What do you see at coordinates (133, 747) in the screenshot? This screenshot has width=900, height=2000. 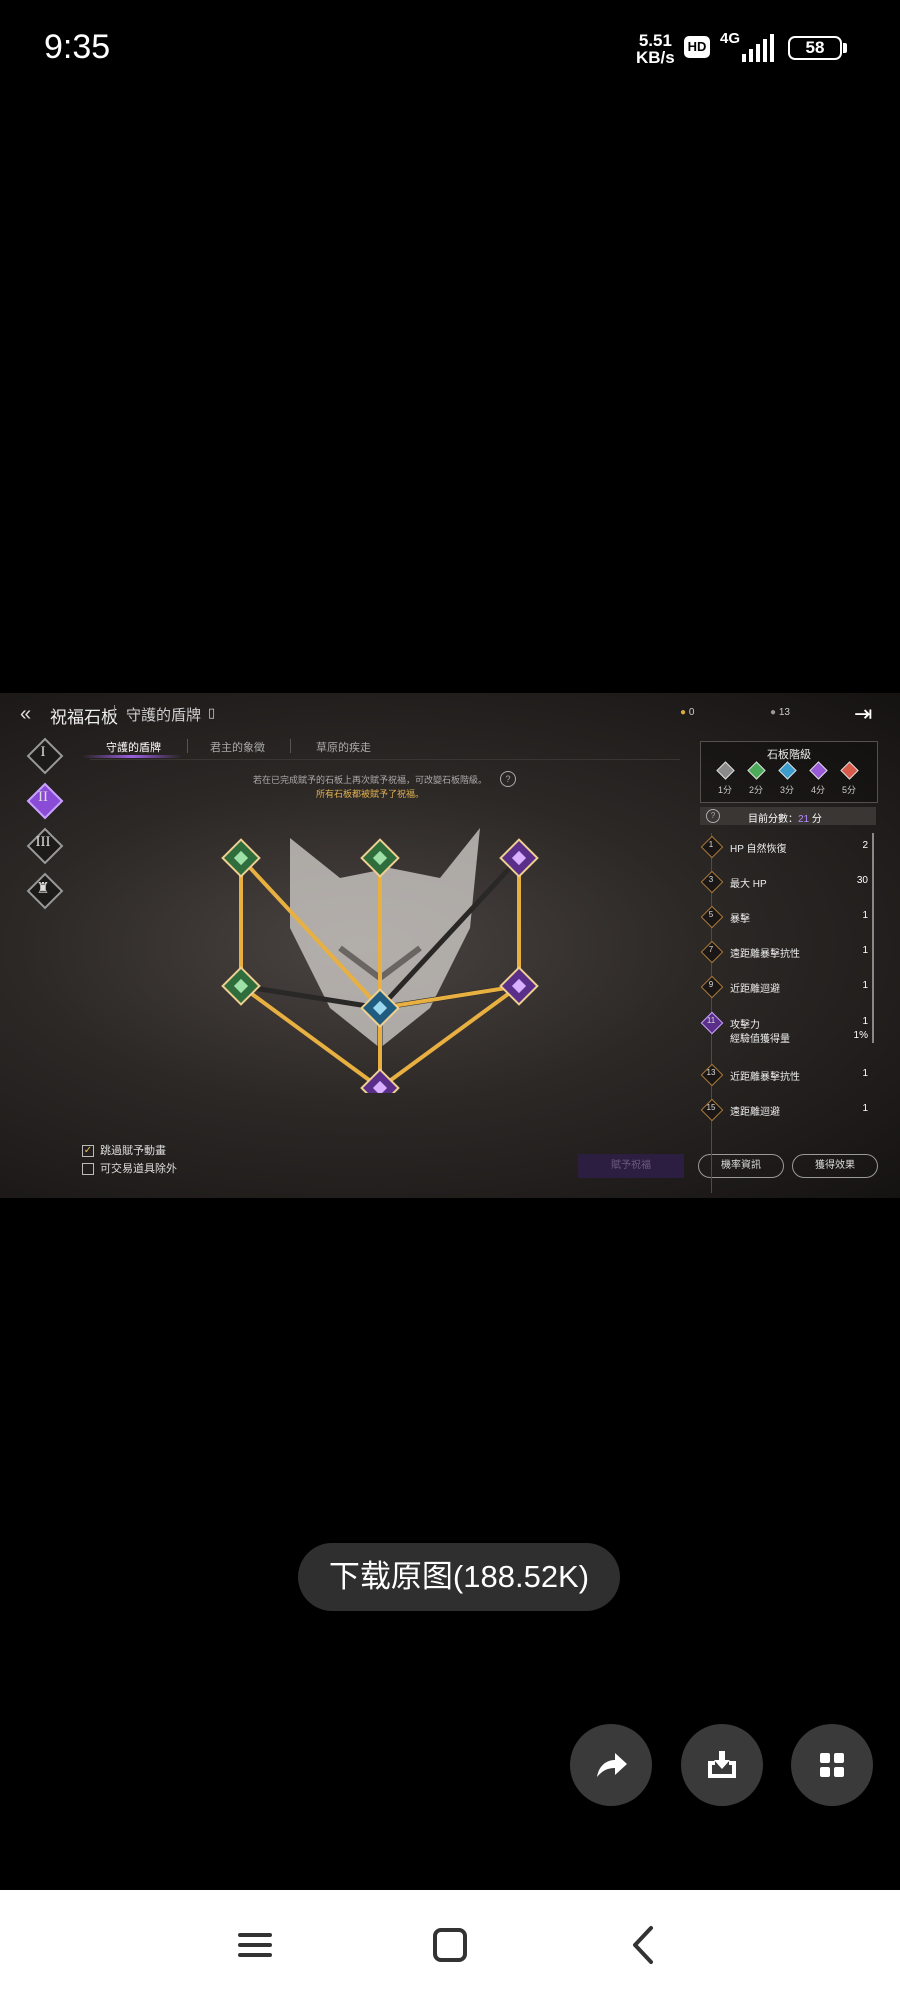 I see `tab-shield: 守護的盾牌` at bounding box center [133, 747].